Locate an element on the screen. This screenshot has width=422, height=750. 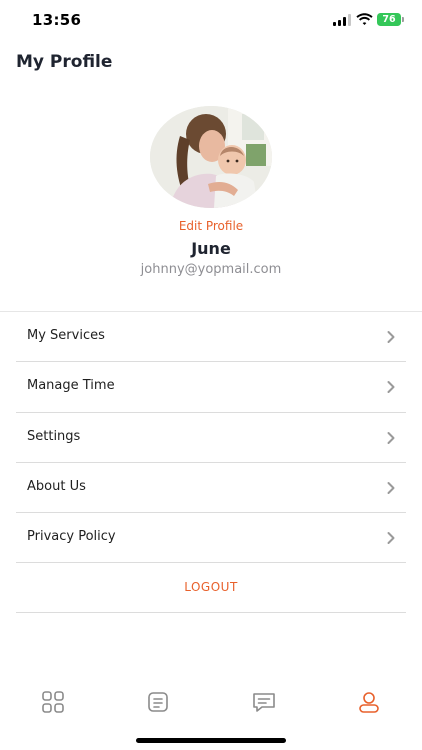
menu-item-privacy-policy: Privacy Policy is located at coordinates (211, 538).